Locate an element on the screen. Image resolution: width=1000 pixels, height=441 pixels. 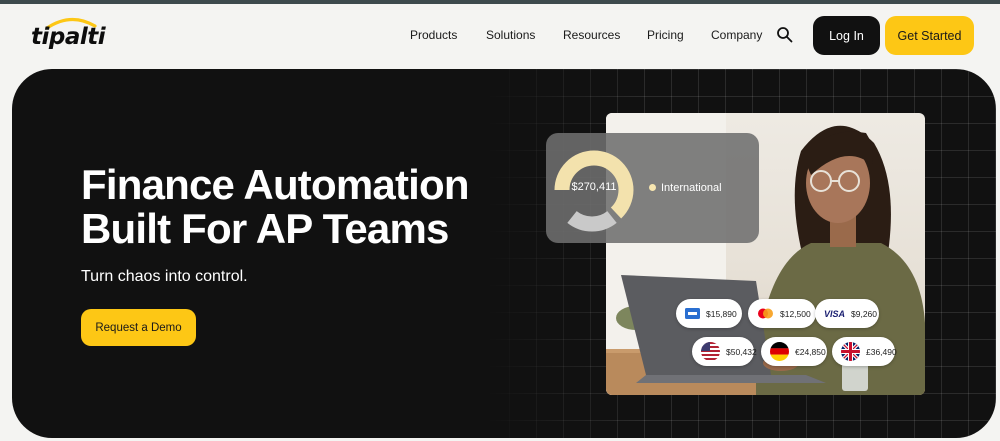
hero-title-line1: Finance Automation is located at coordinates (275, 184).